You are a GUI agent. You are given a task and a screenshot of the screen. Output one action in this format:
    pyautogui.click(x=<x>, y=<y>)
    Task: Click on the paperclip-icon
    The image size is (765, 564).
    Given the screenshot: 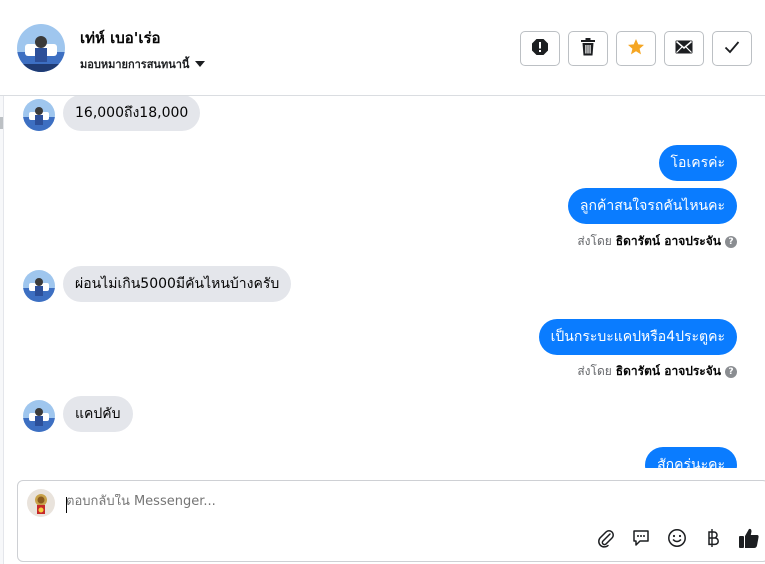 What is the action you would take?
    pyautogui.click(x=606, y=540)
    